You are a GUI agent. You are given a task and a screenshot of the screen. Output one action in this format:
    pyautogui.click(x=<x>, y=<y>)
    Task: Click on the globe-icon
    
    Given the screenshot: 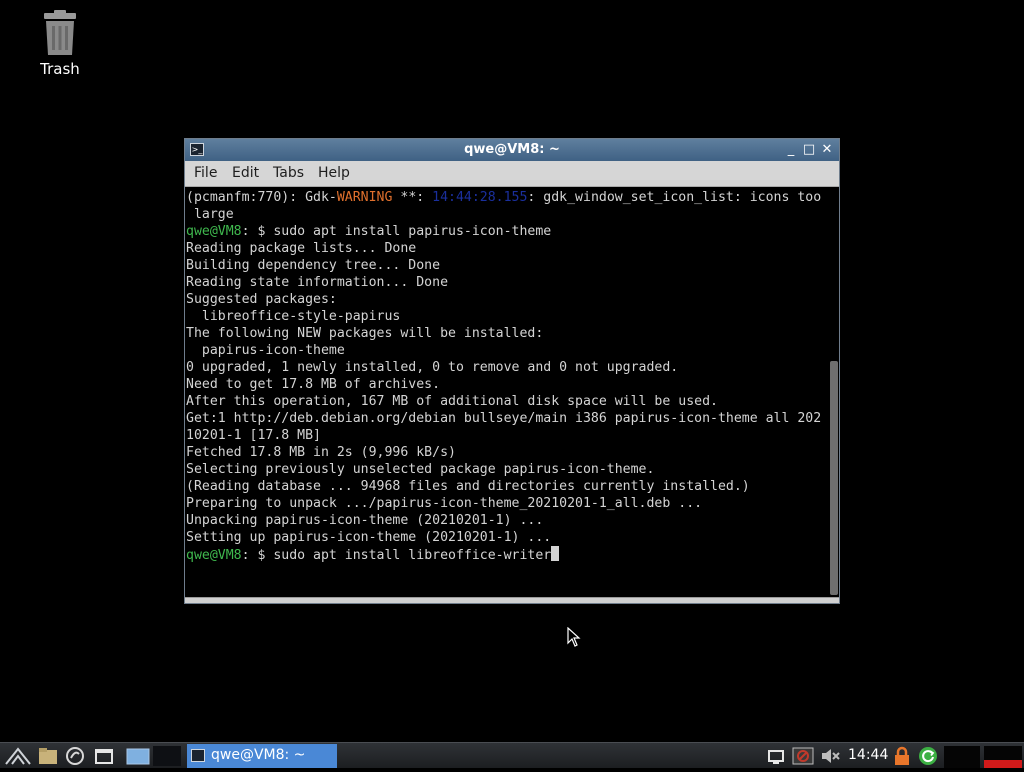 What is the action you would take?
    pyautogui.click(x=75, y=756)
    